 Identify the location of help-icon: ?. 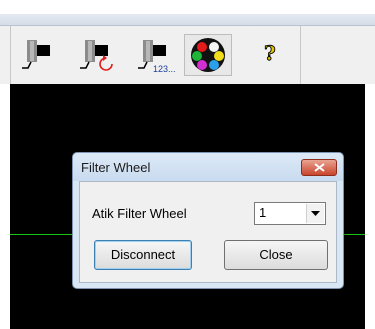
(270, 53).